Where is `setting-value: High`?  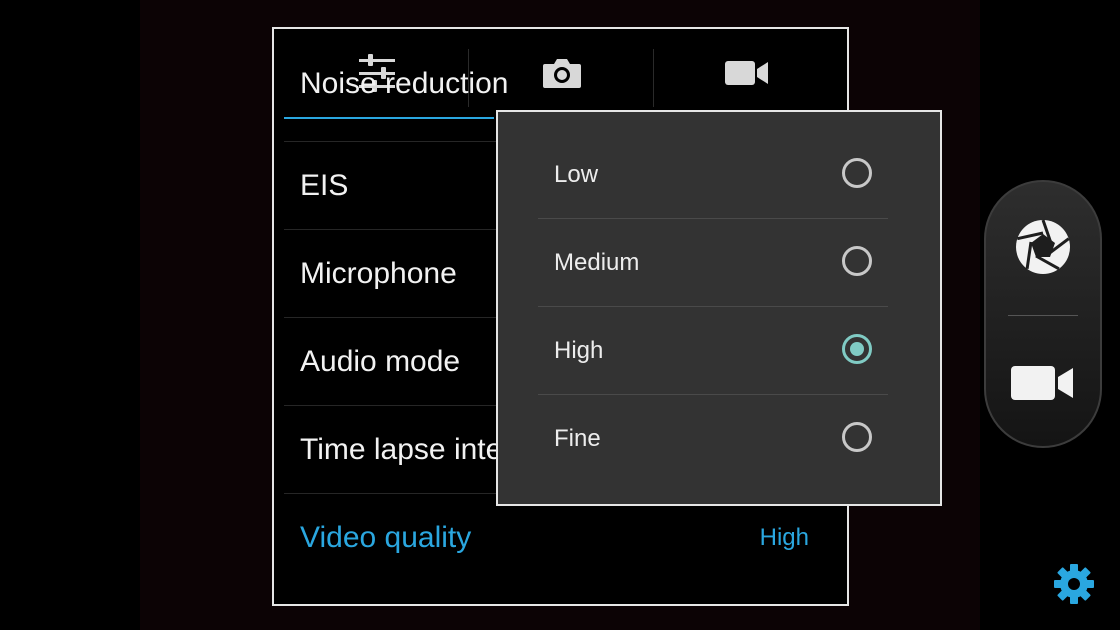
setting-value: High is located at coordinates (784, 537).